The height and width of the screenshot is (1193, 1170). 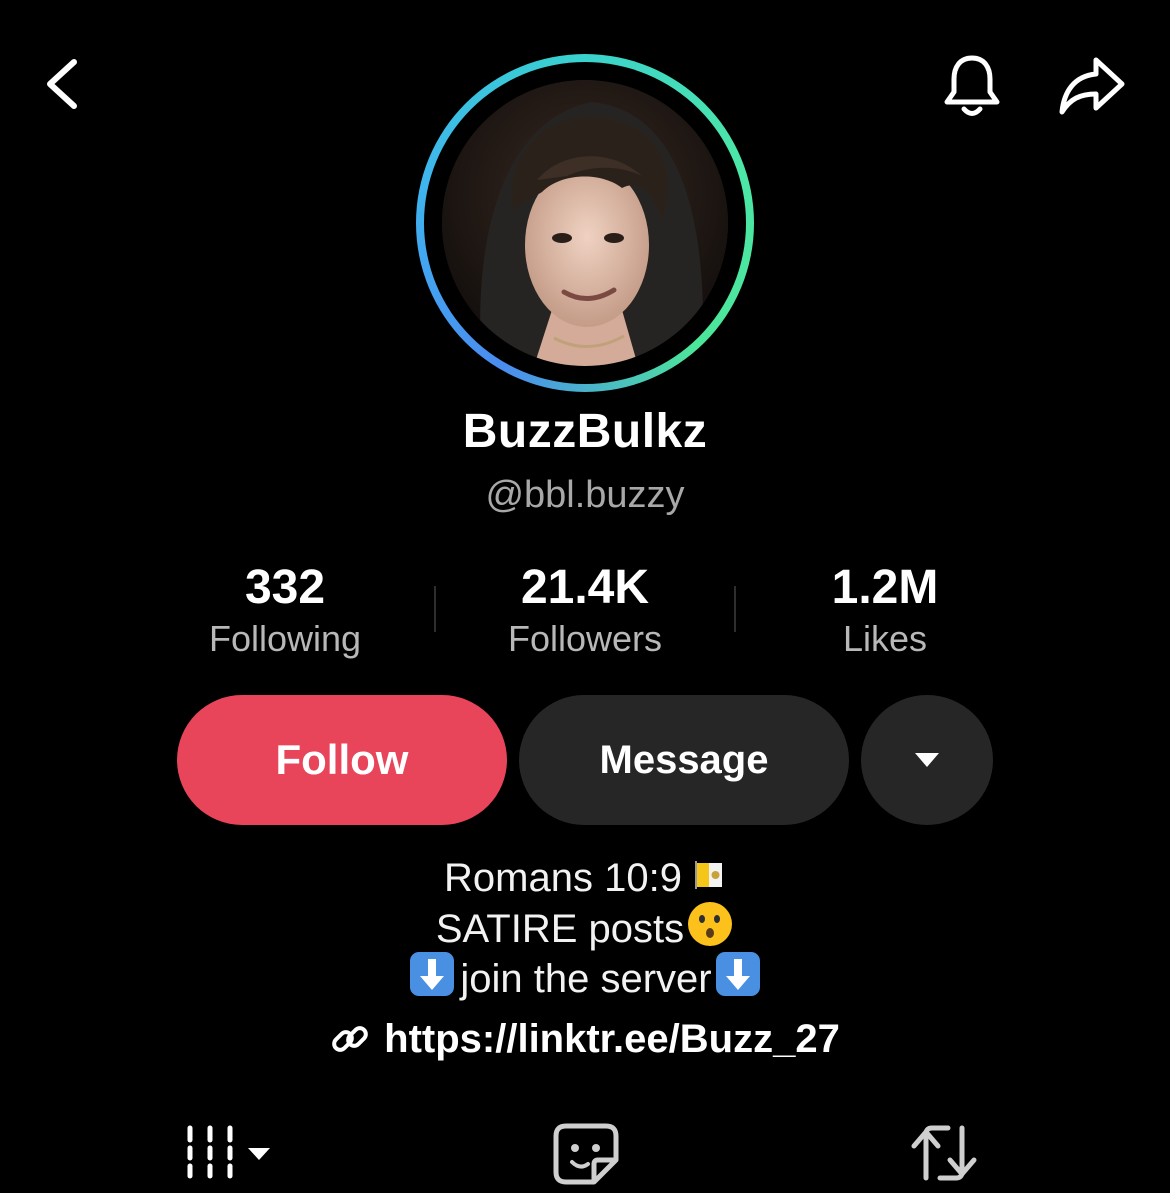 I want to click on back-button, so click(x=62, y=84).